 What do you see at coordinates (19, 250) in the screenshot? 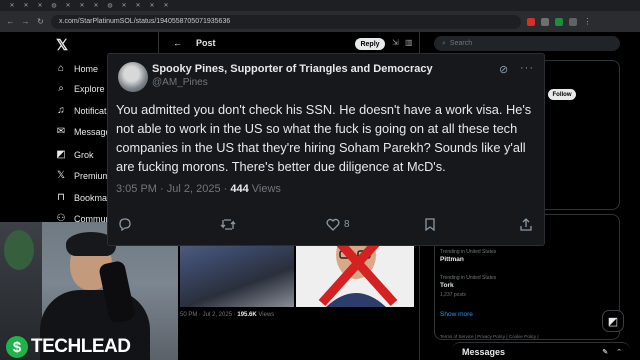
I see `background-plant` at bounding box center [19, 250].